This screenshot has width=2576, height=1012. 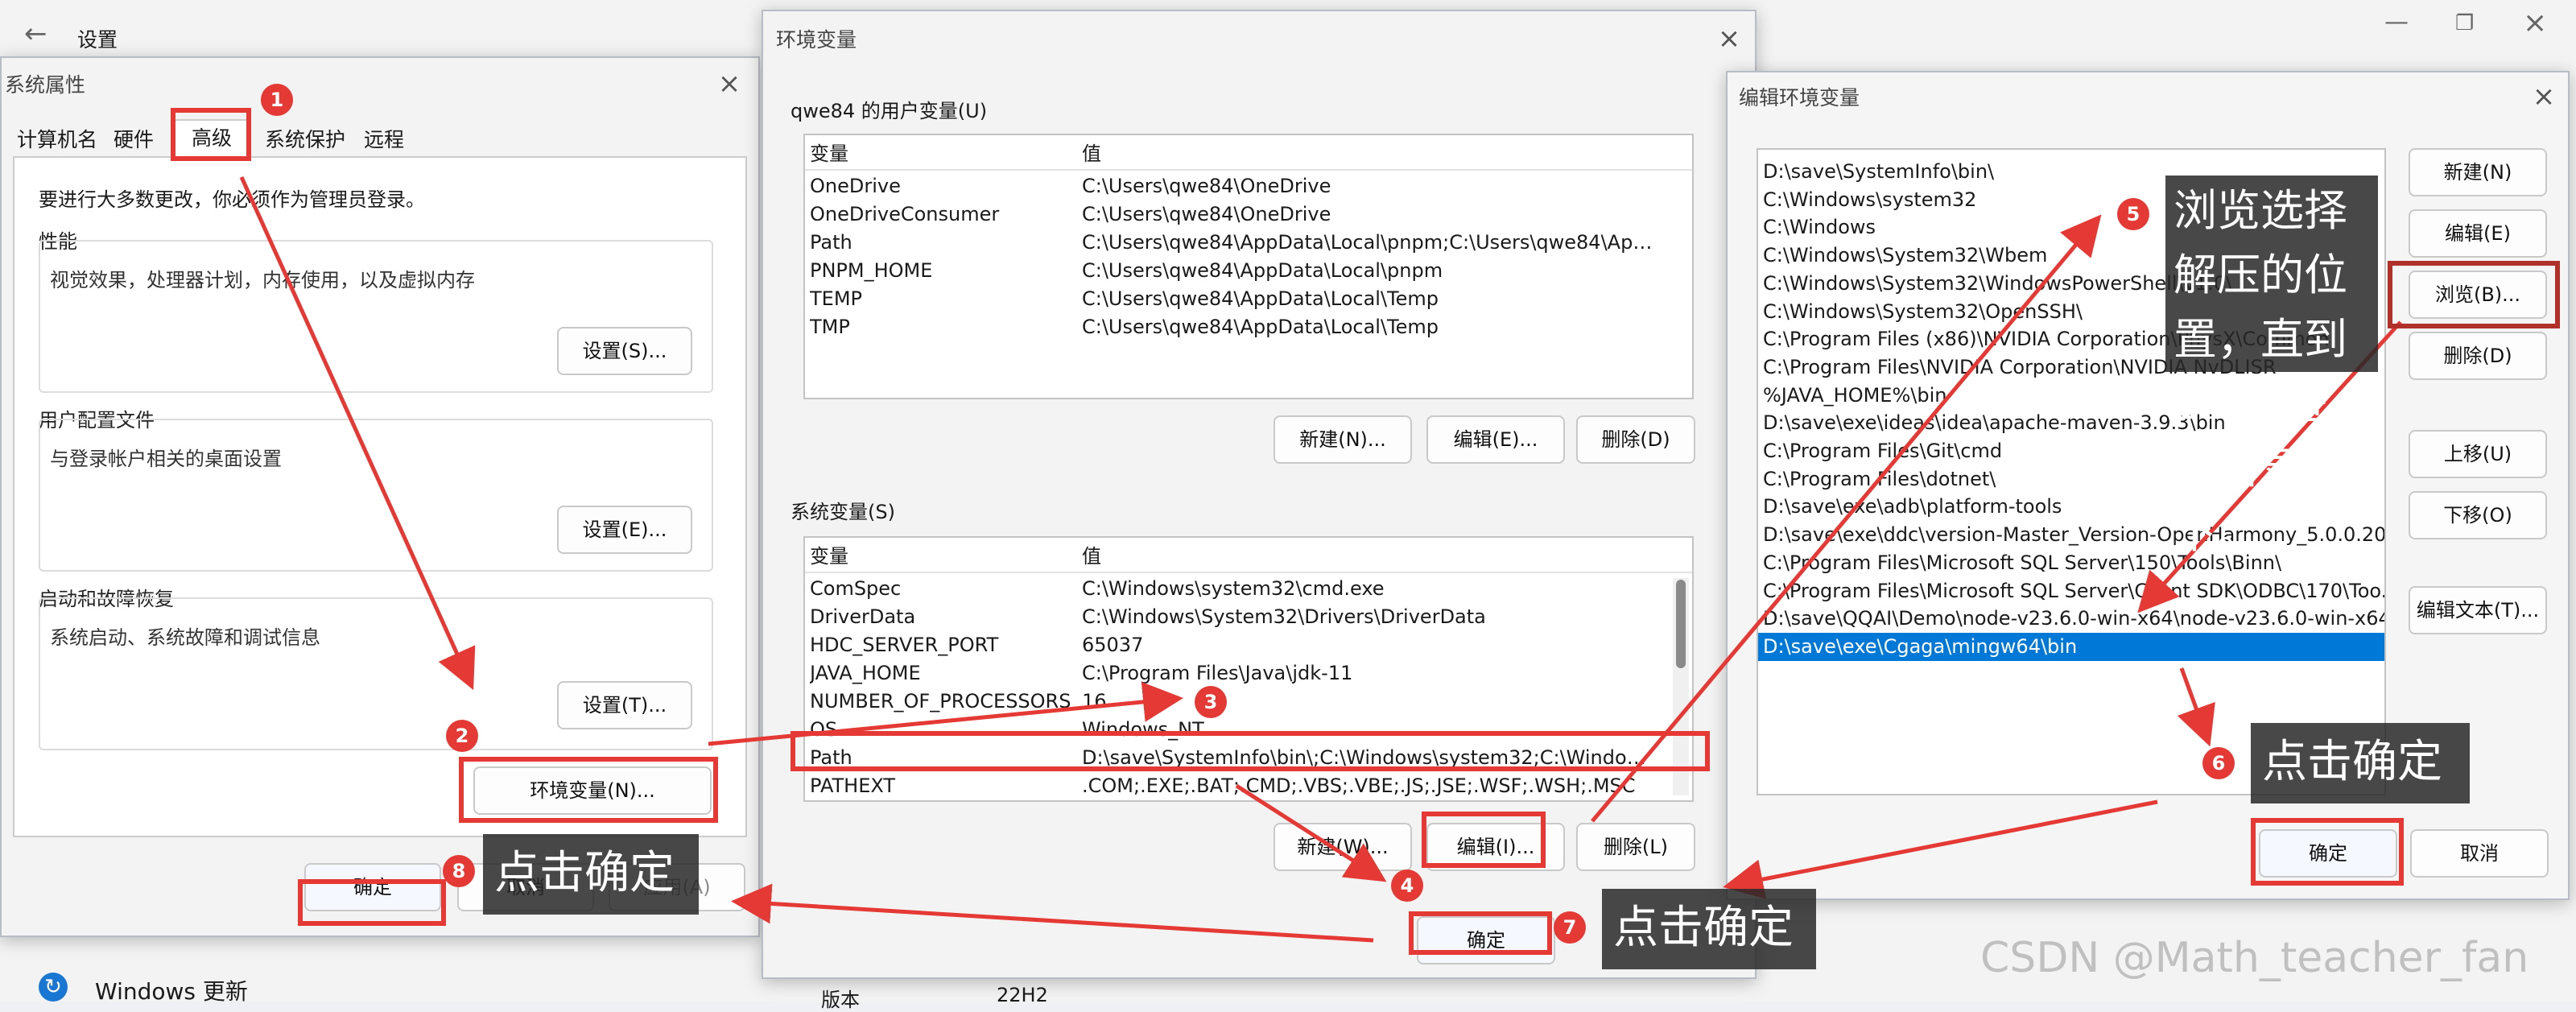 What do you see at coordinates (1709, 929) in the screenshot?
I see `callout-step-7: 点击确定` at bounding box center [1709, 929].